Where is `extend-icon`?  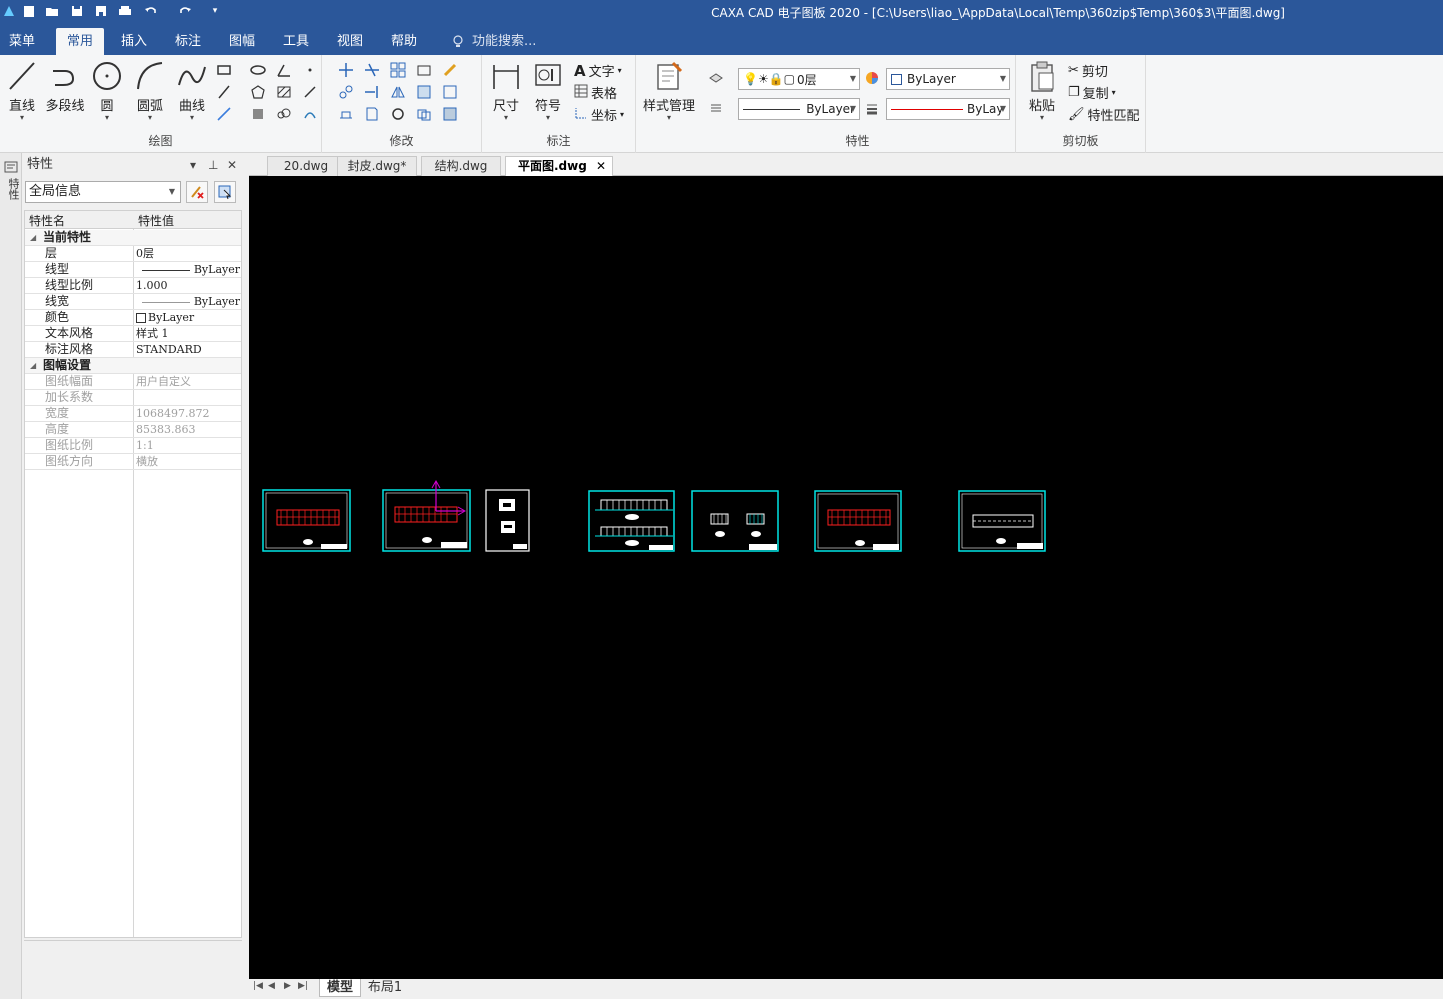 extend-icon is located at coordinates (372, 92).